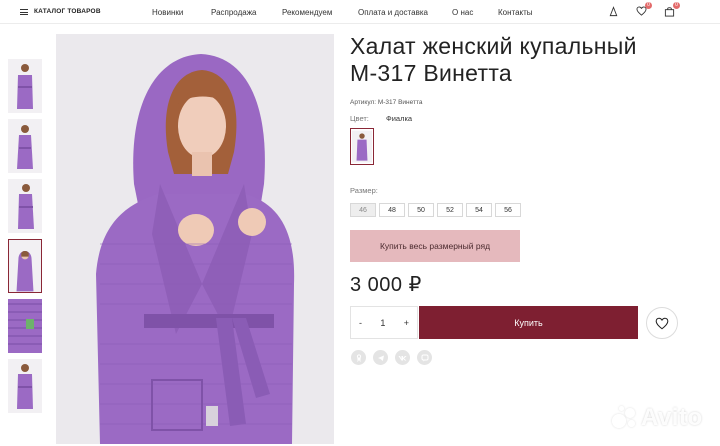 The image size is (720, 446). I want to click on size-option-54: 54, so click(479, 210).